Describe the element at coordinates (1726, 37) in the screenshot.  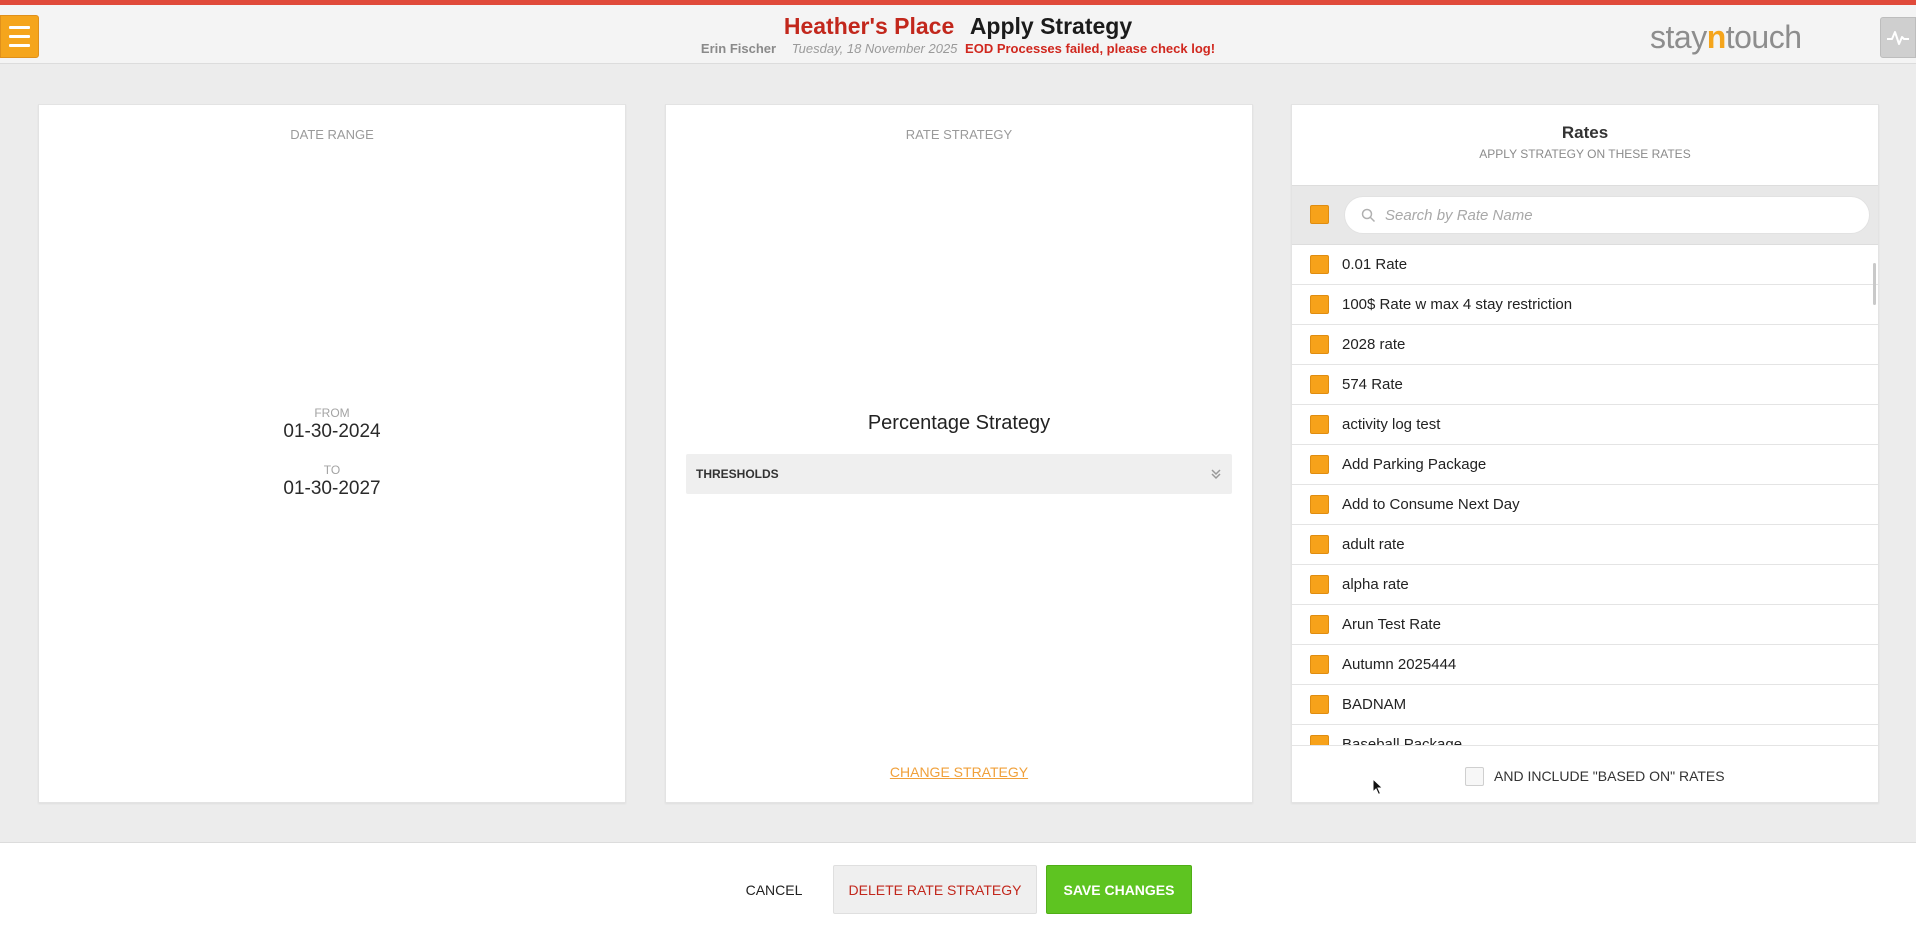
I see `stayntouch-logo: stayntouch` at that location.